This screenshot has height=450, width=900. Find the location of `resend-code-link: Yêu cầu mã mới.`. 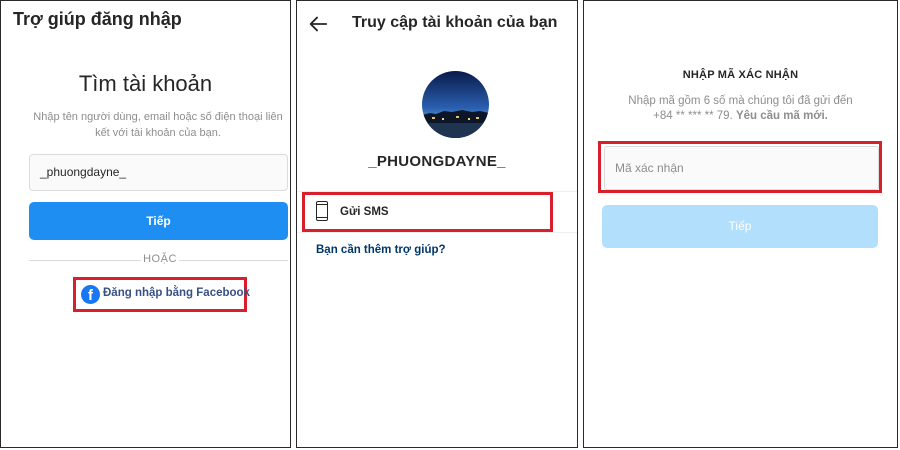

resend-code-link: Yêu cầu mã mới. is located at coordinates (782, 116).